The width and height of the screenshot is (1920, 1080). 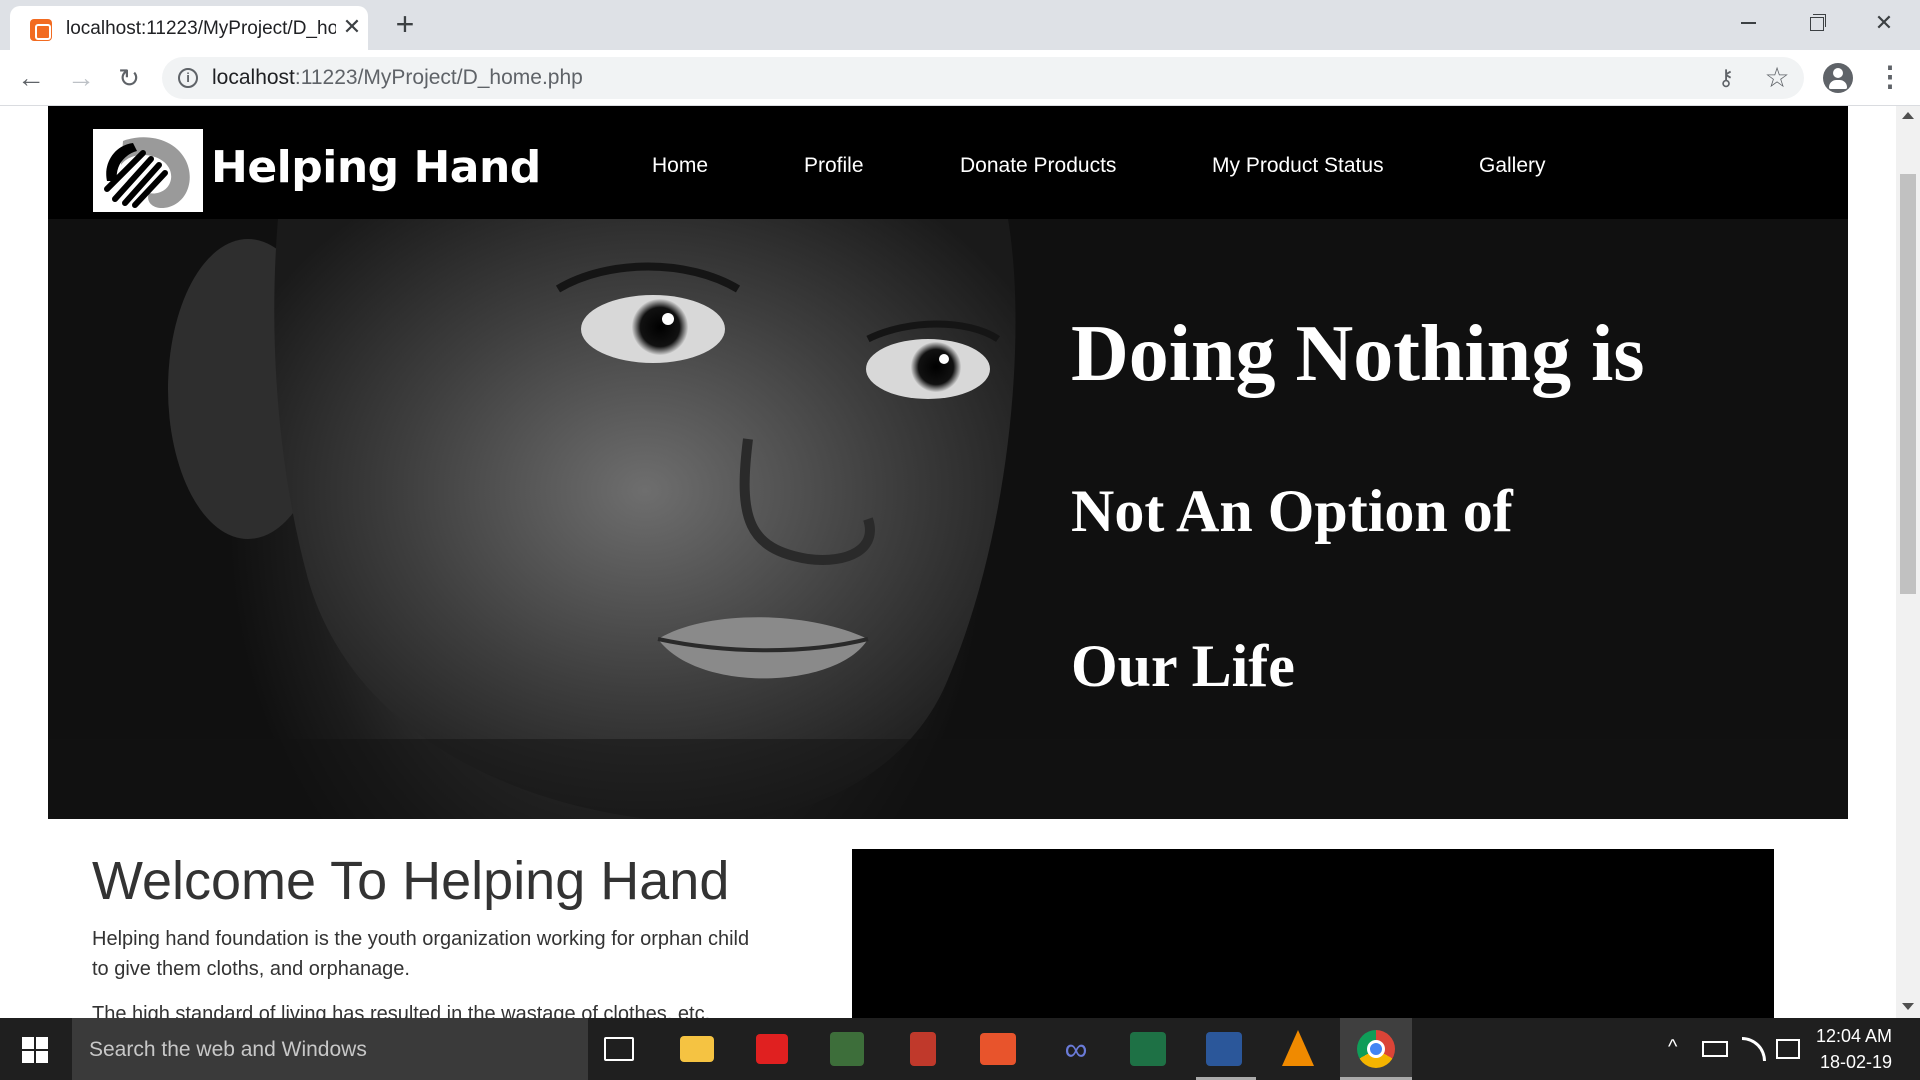 What do you see at coordinates (1788, 1049) in the screenshot?
I see `notifications-icon` at bounding box center [1788, 1049].